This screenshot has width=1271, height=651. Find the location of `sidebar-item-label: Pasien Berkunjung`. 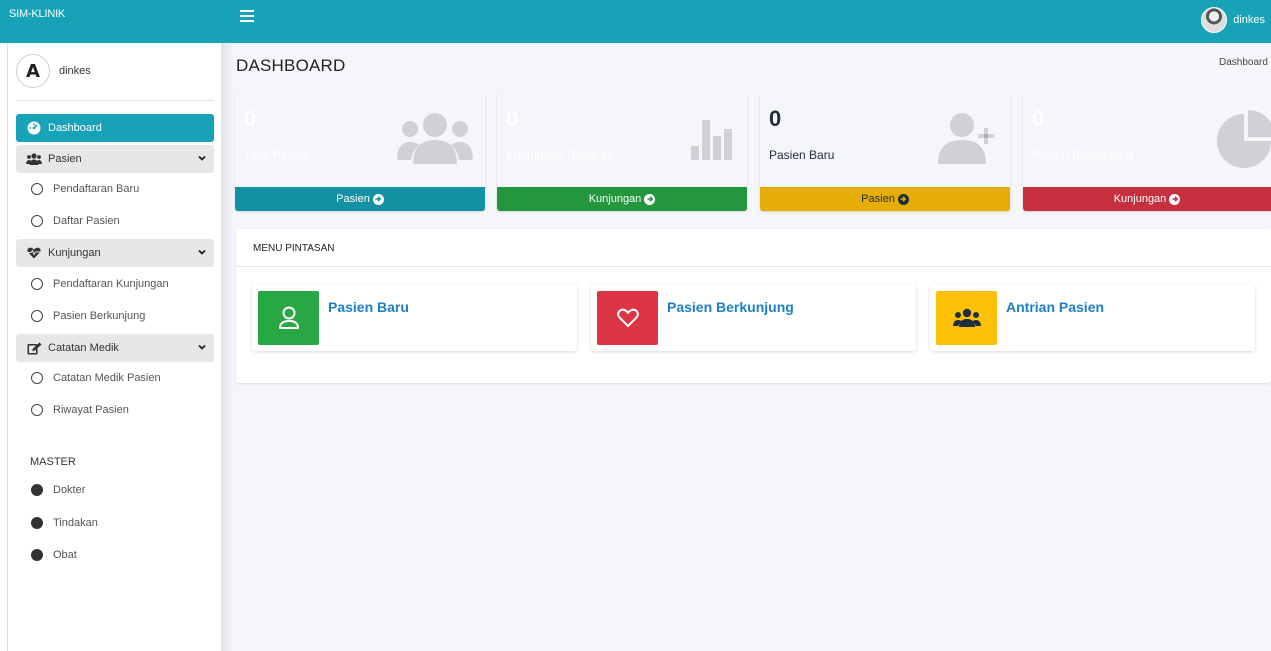

sidebar-item-label: Pasien Berkunjung is located at coordinates (99, 316).